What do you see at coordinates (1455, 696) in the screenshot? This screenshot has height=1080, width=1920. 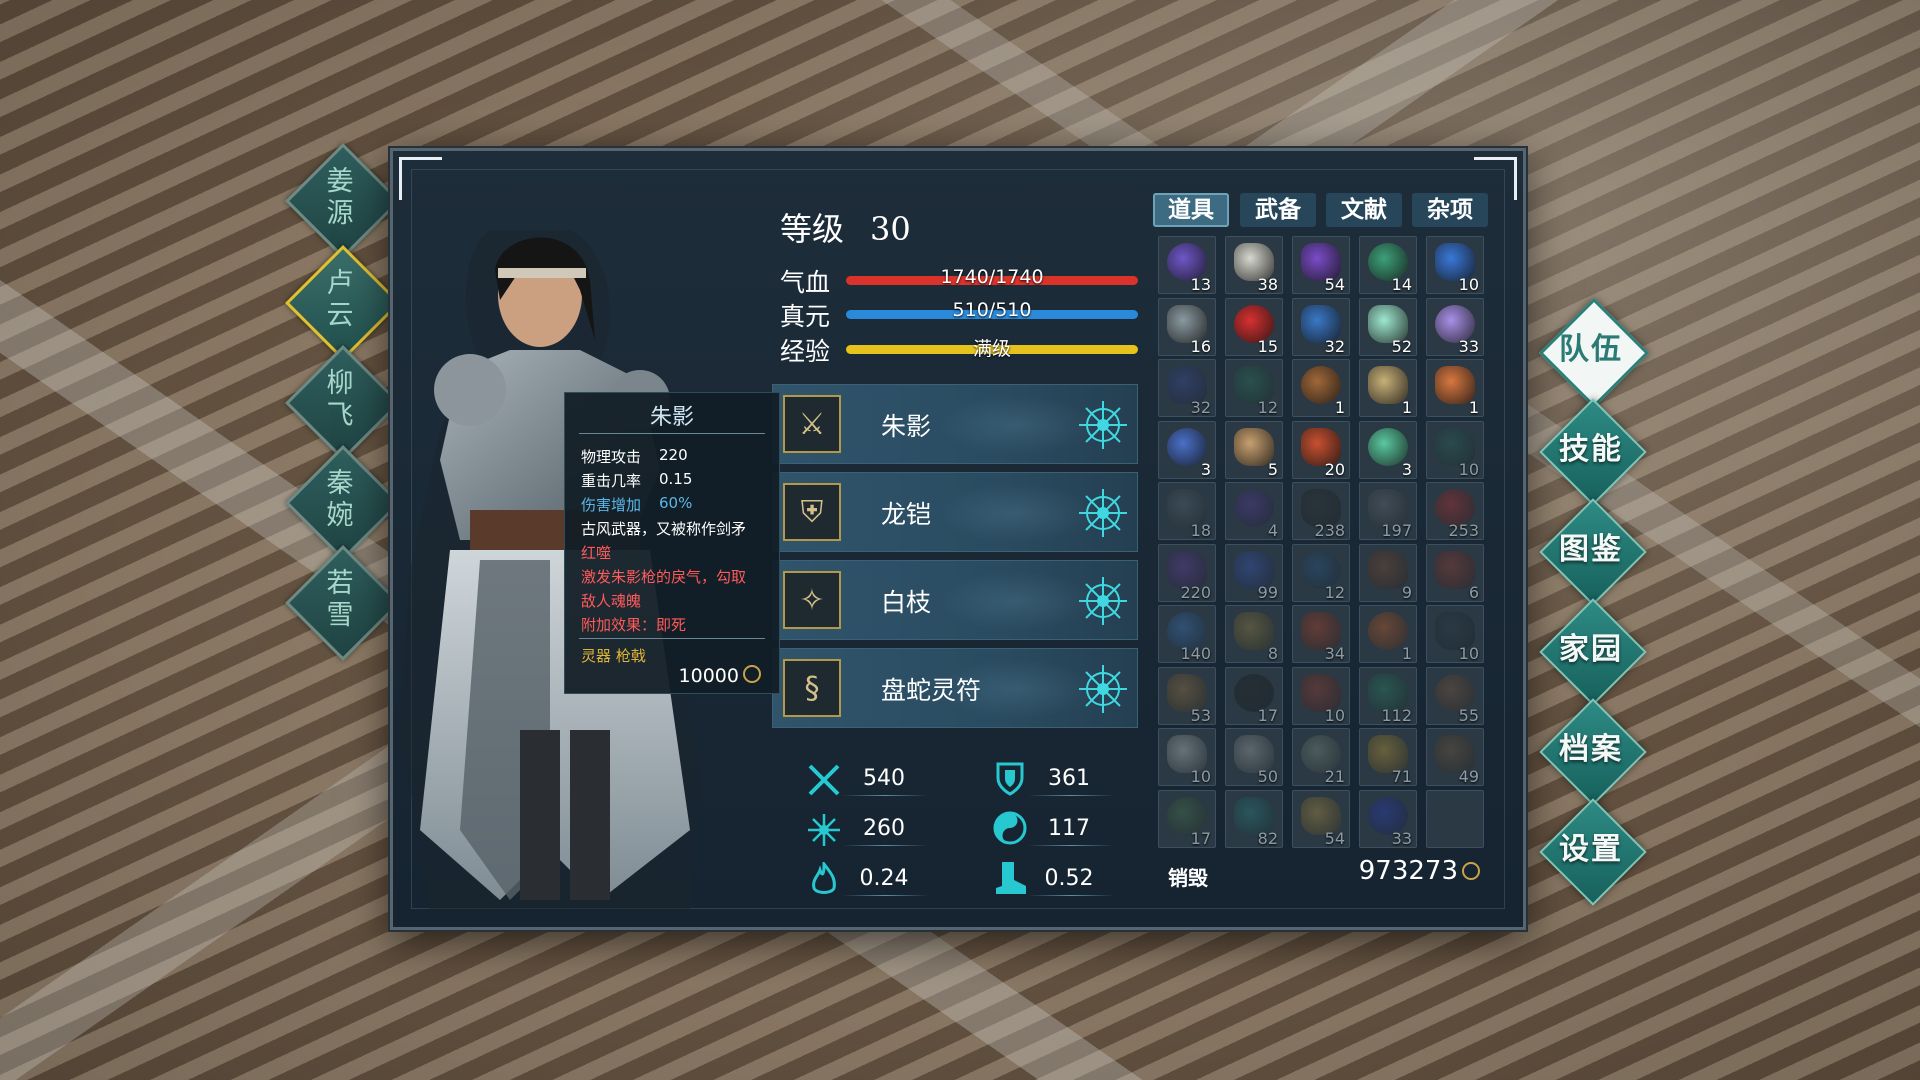 I see `inventory-slot: 55` at bounding box center [1455, 696].